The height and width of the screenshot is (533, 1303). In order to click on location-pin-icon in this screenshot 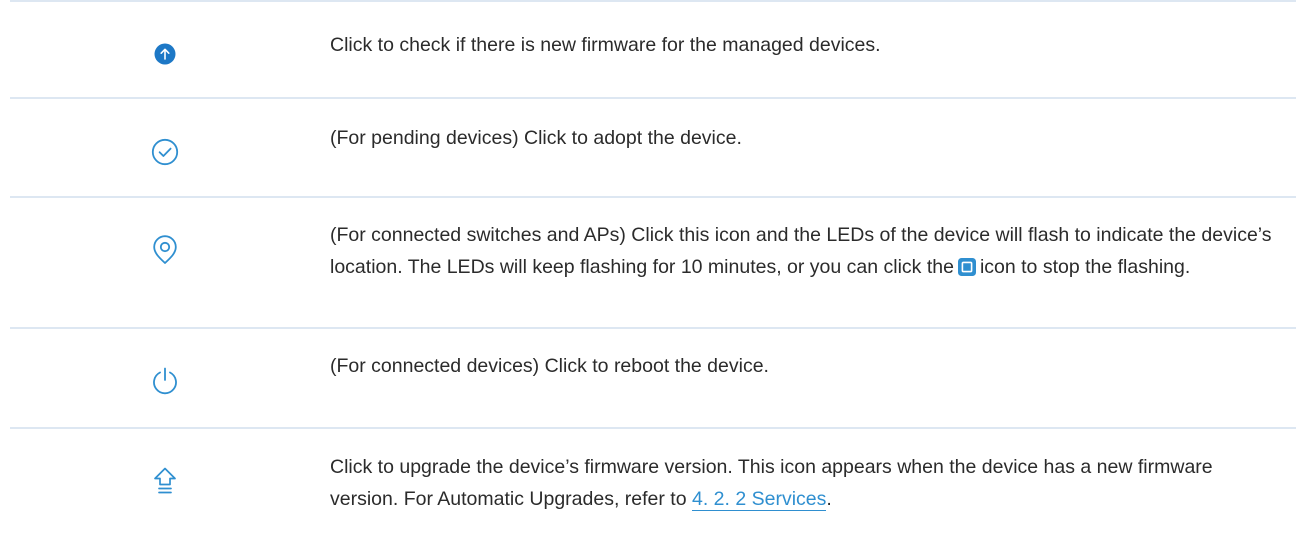, I will do `click(165, 252)`.